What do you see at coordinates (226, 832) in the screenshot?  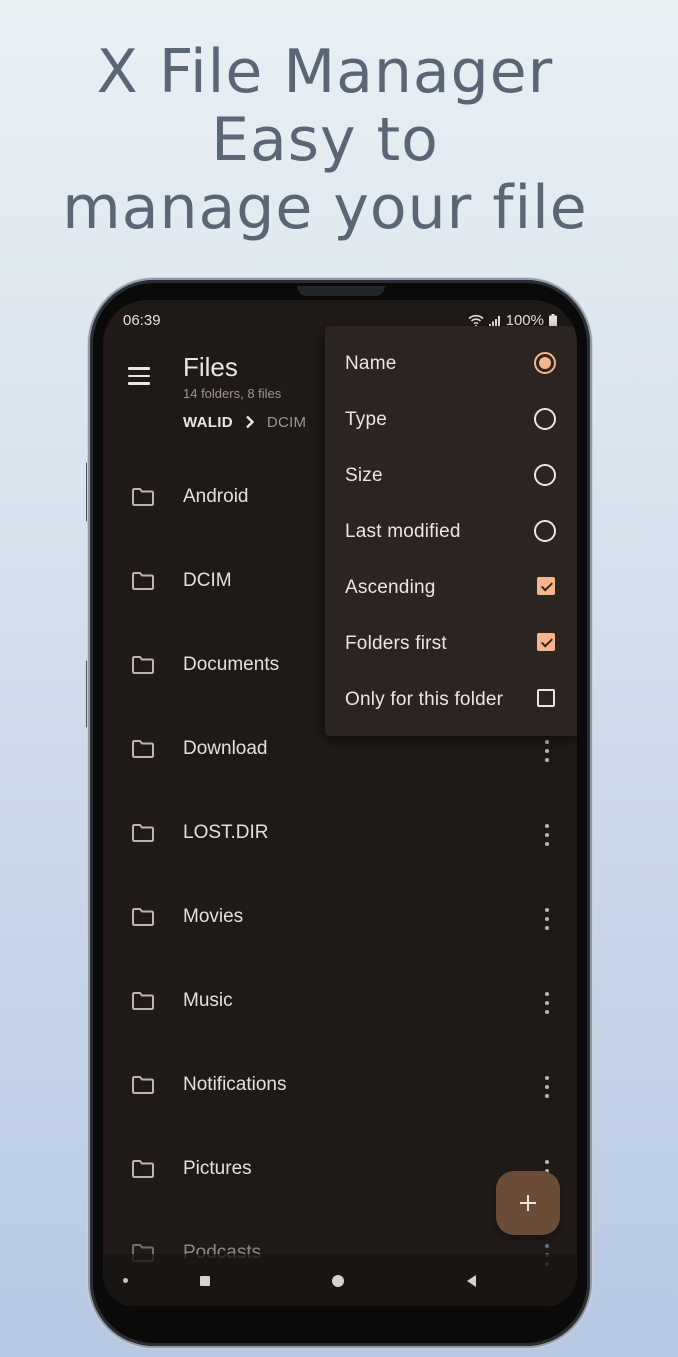 I see `file-name: LOST.DIR` at bounding box center [226, 832].